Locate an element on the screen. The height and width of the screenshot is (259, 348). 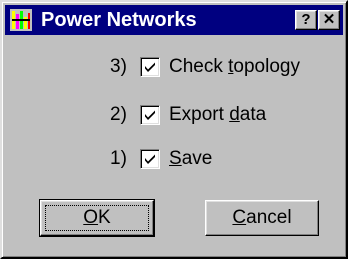
save-checkbox is located at coordinates (150, 159).